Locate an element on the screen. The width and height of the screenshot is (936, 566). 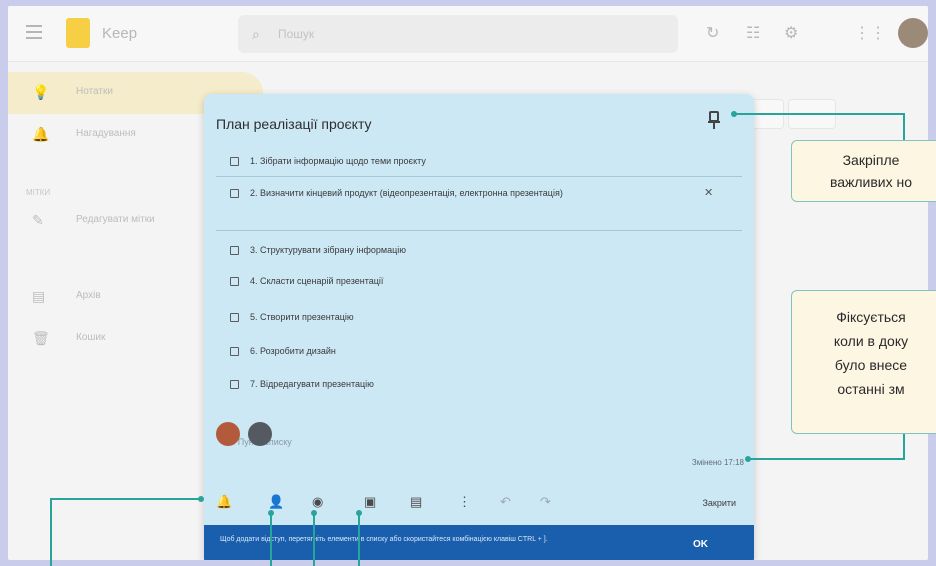
undo-icon: ↶ is located at coordinates (505, 502).